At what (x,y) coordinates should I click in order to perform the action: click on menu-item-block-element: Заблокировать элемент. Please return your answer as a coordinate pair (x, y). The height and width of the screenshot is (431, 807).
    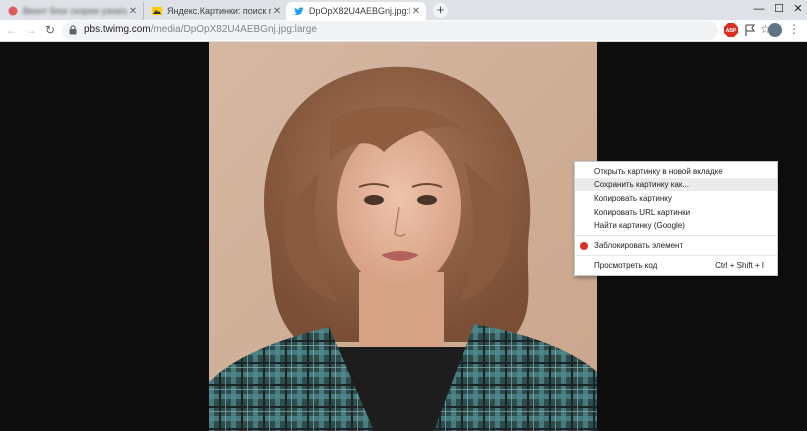
    Looking at the image, I should click on (676, 245).